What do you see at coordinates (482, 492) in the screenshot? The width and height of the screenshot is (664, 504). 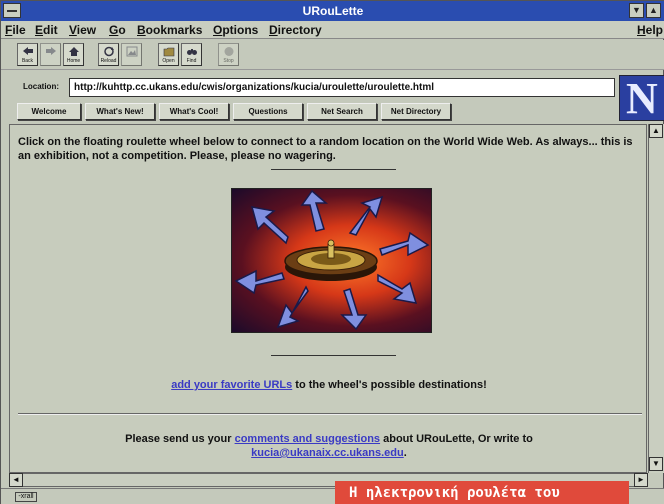 I see `caption-banner: Η ηλεκτρονική ρουλέτα του` at bounding box center [482, 492].